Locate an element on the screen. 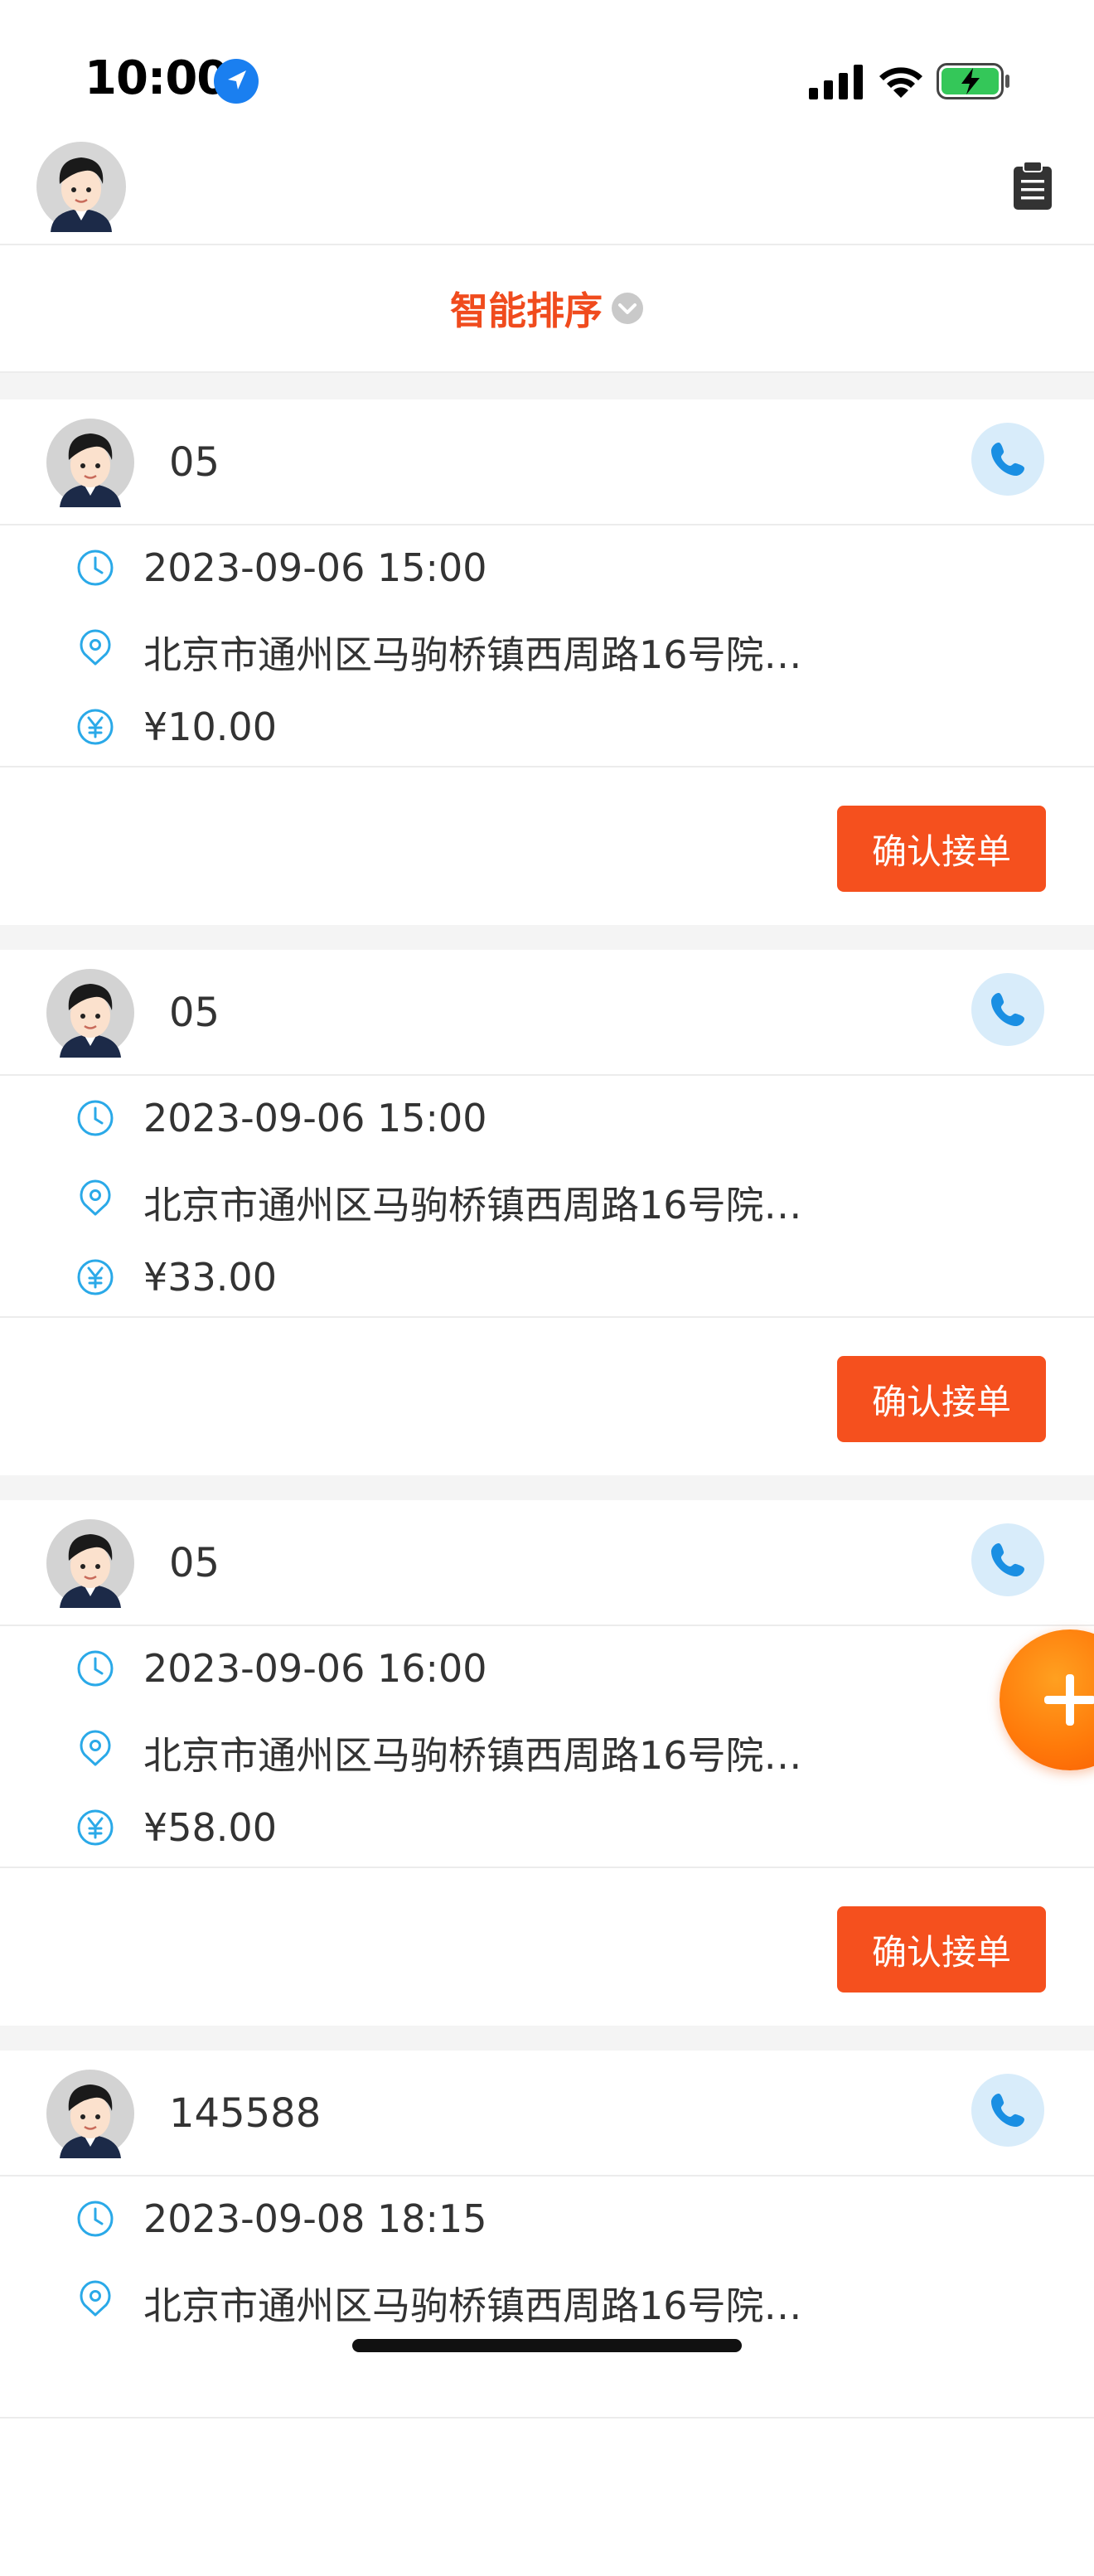 The height and width of the screenshot is (2576, 1094). sort-bar: 智能排序 is located at coordinates (547, 309).